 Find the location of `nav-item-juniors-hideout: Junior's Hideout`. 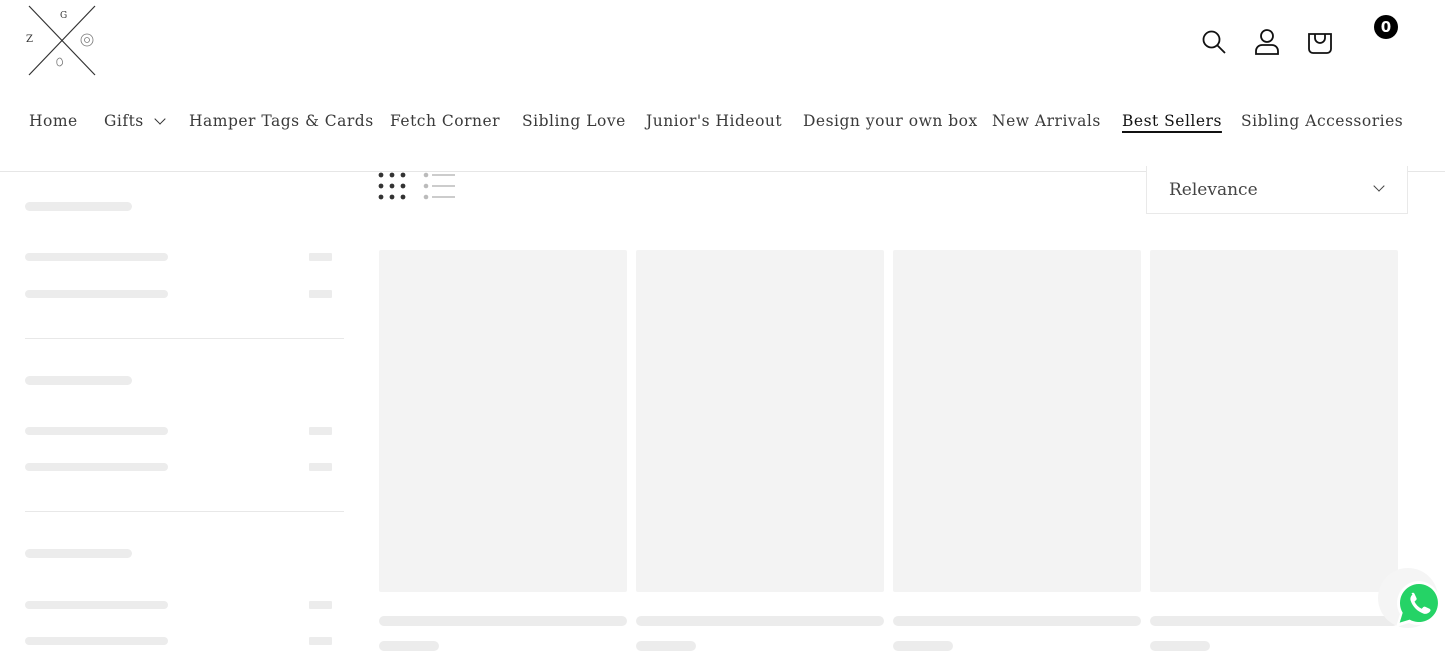

nav-item-juniors-hideout: Junior's Hideout is located at coordinates (714, 121).